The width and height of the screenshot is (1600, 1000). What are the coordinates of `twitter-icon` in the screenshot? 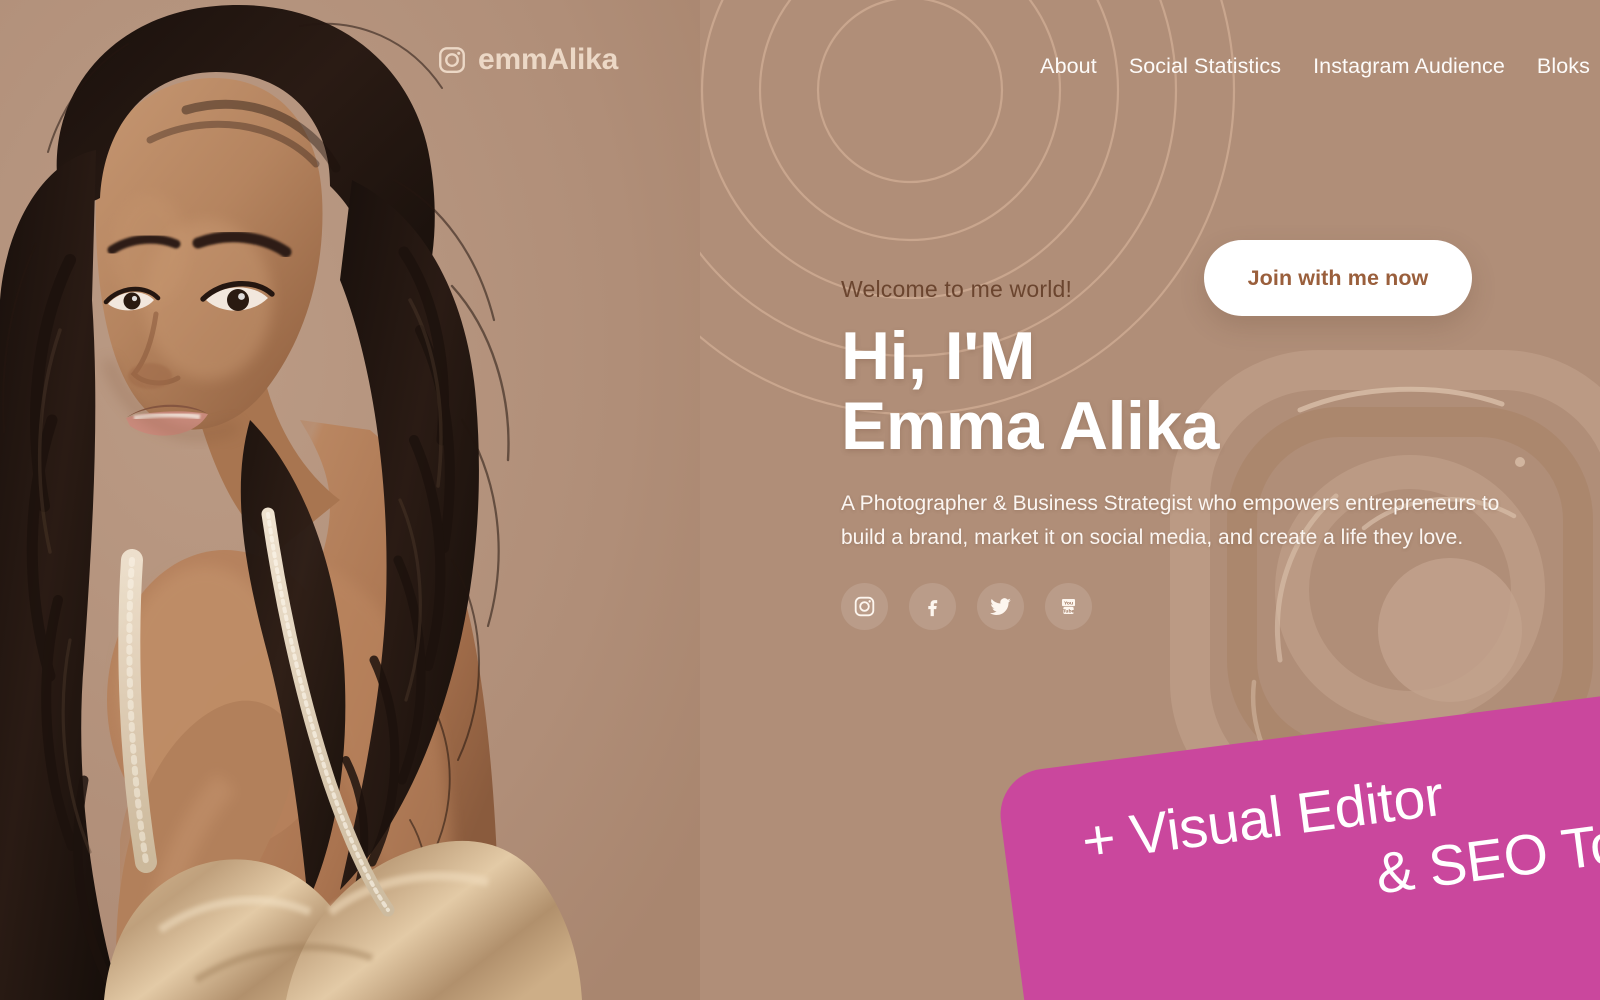 It's located at (1000, 606).